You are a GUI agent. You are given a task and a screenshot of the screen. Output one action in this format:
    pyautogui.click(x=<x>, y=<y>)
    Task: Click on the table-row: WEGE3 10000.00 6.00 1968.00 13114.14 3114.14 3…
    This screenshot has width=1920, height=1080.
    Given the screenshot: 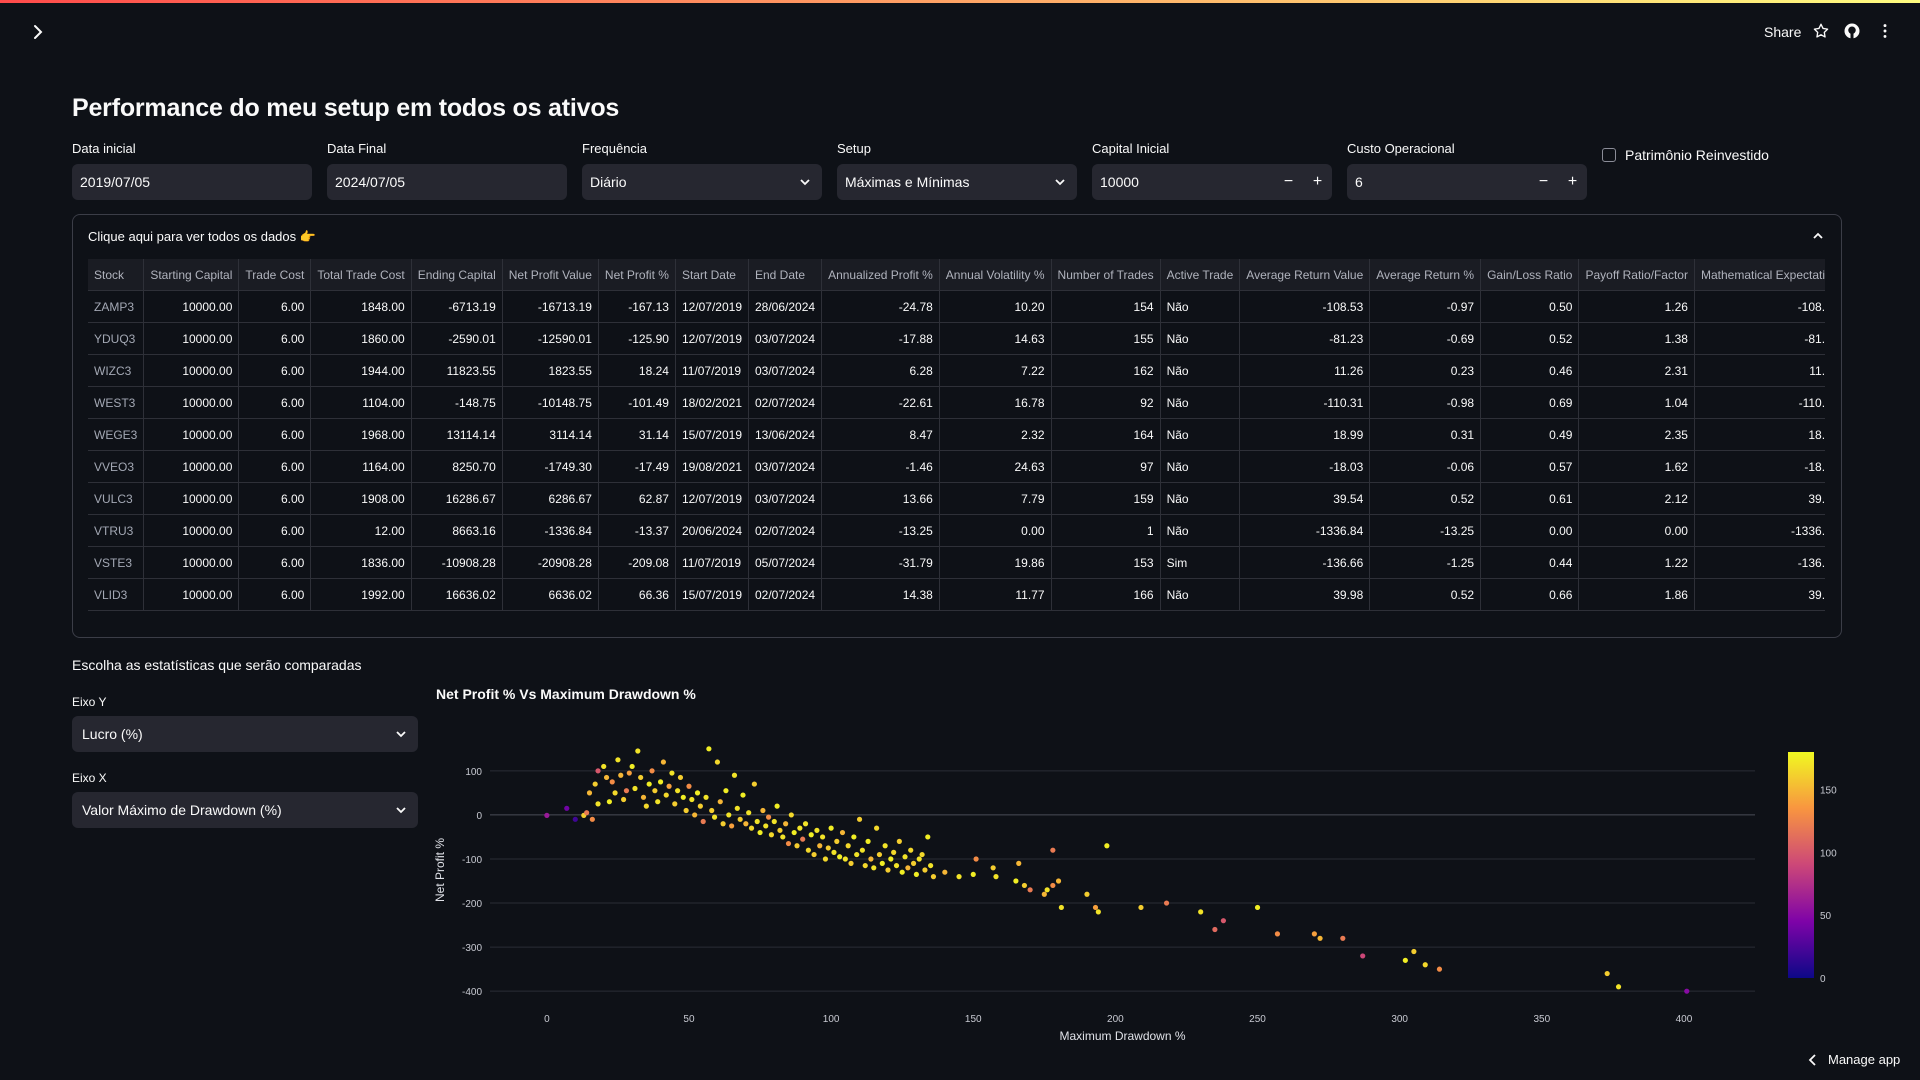 What is the action you would take?
    pyautogui.click(x=956, y=434)
    